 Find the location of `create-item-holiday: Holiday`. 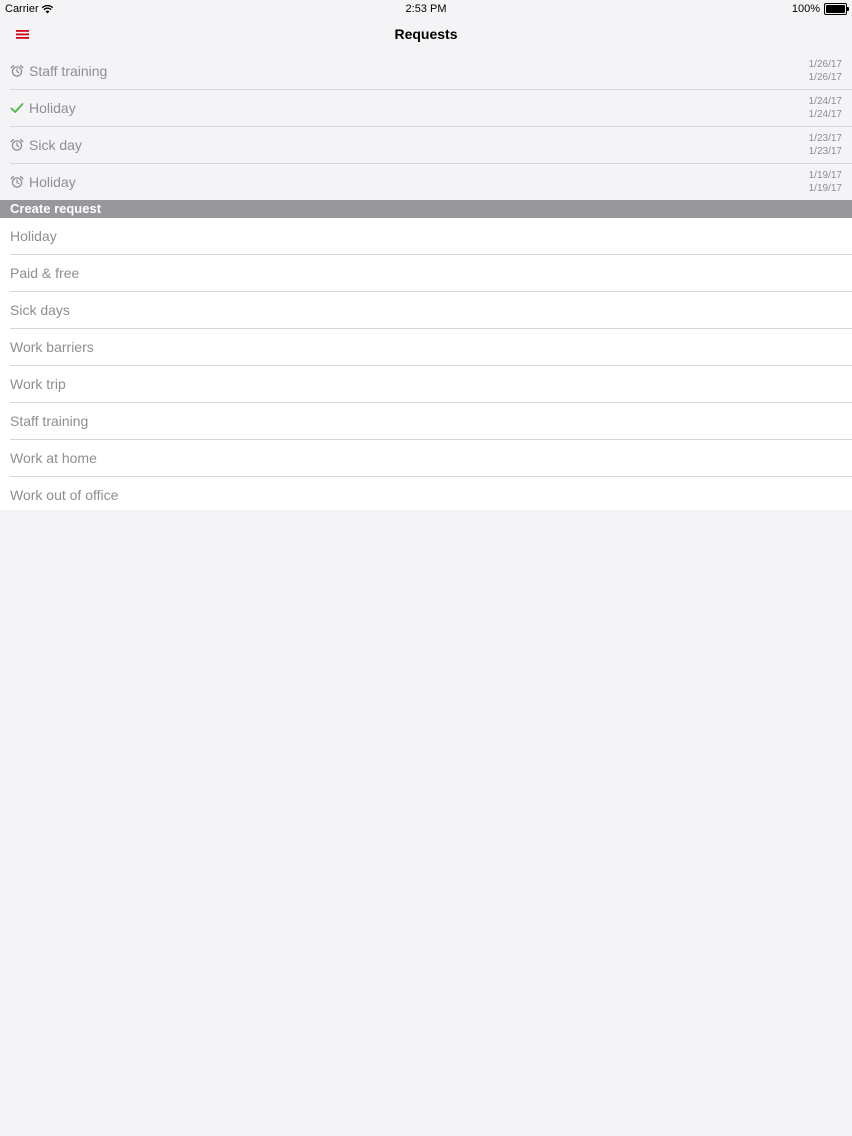

create-item-holiday: Holiday is located at coordinates (431, 236).